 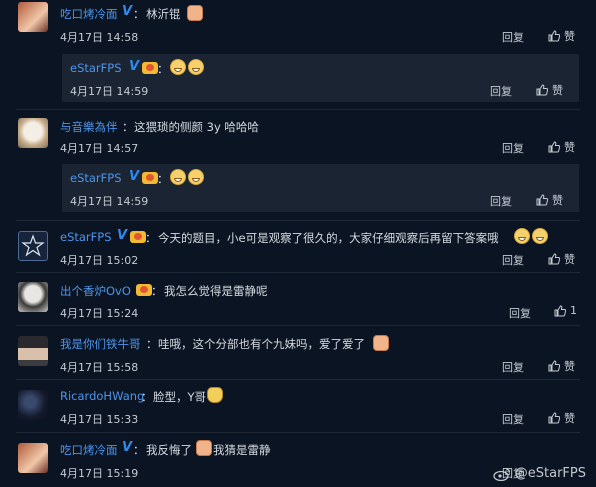 I want to click on comment-item: 出个香炉OvO ： 我怎么觉得是雷静呢 4月17日 15:24 回复 1, so click(x=298, y=299).